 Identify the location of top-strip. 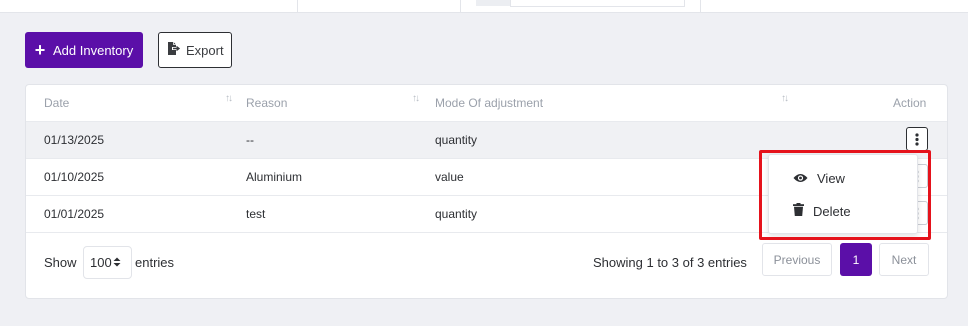
(484, 6).